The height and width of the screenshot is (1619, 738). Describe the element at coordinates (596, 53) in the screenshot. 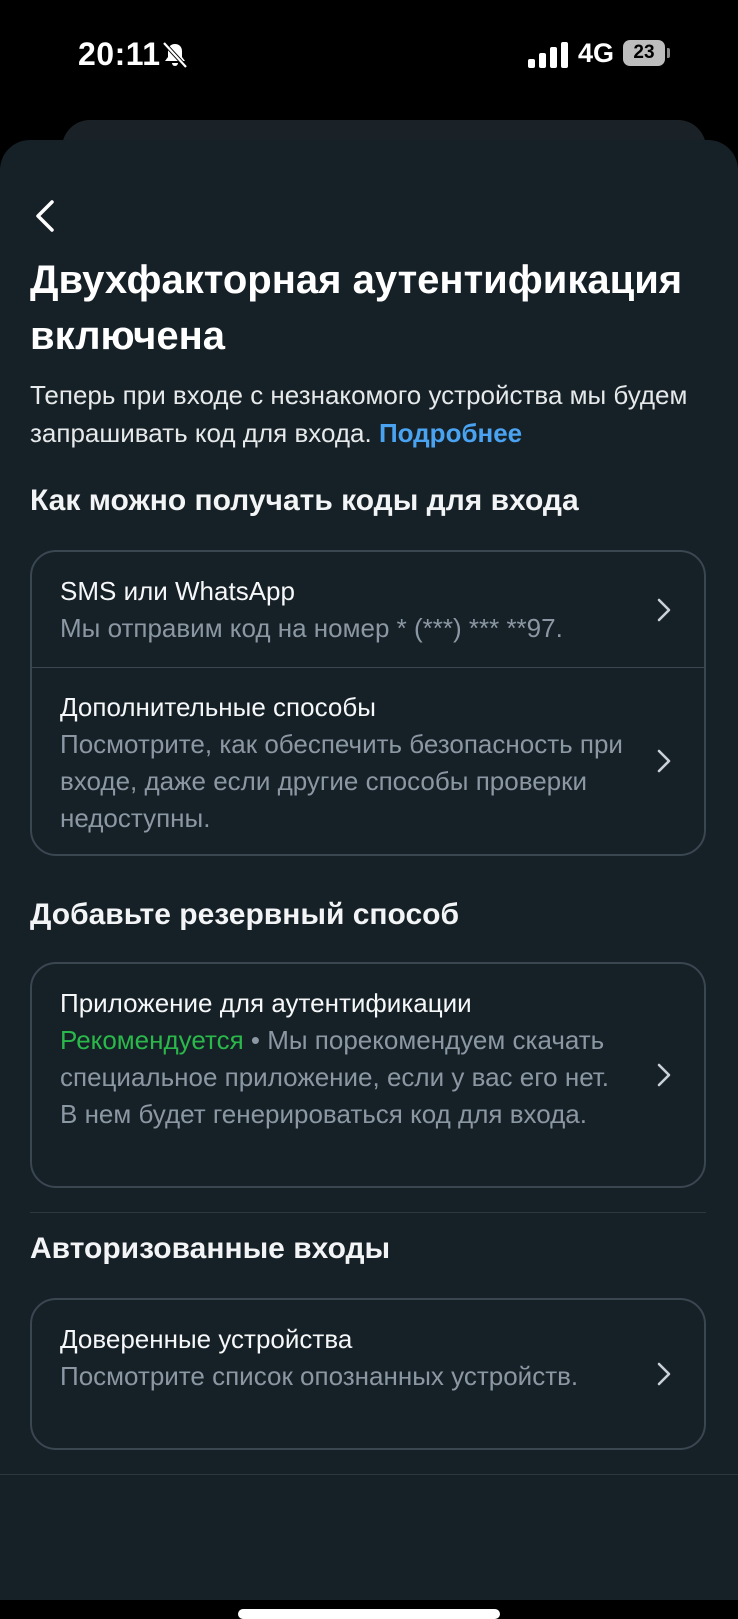

I see `network-type: 4G` at that location.